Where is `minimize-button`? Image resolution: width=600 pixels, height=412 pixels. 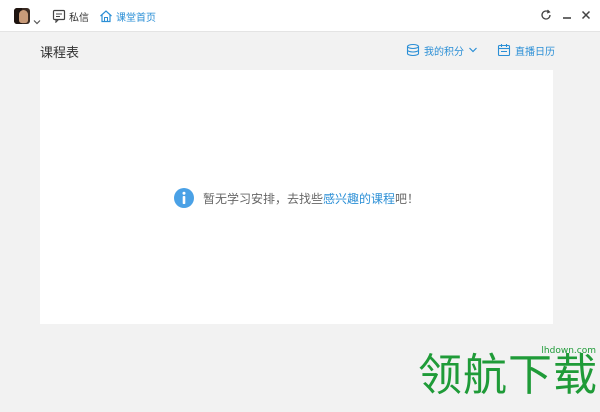 minimize-button is located at coordinates (567, 15).